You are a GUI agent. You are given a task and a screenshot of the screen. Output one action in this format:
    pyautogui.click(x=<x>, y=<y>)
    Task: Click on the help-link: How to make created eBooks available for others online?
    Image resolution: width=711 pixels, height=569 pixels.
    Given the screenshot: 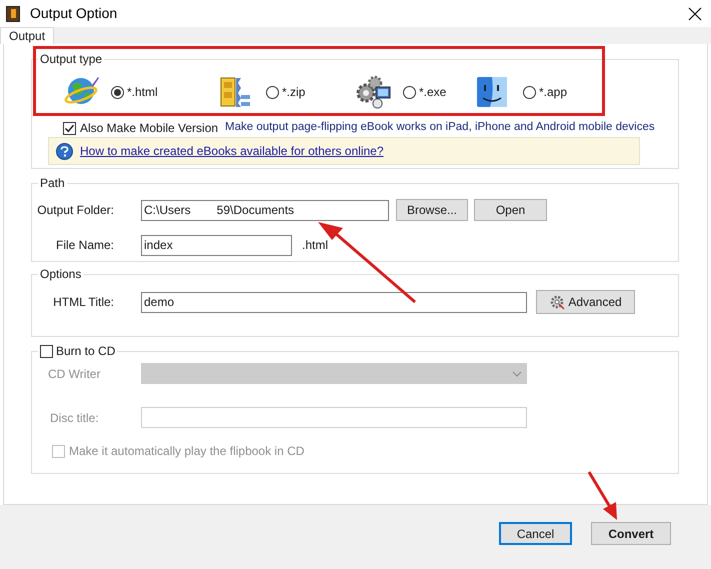 What is the action you would take?
    pyautogui.click(x=232, y=151)
    